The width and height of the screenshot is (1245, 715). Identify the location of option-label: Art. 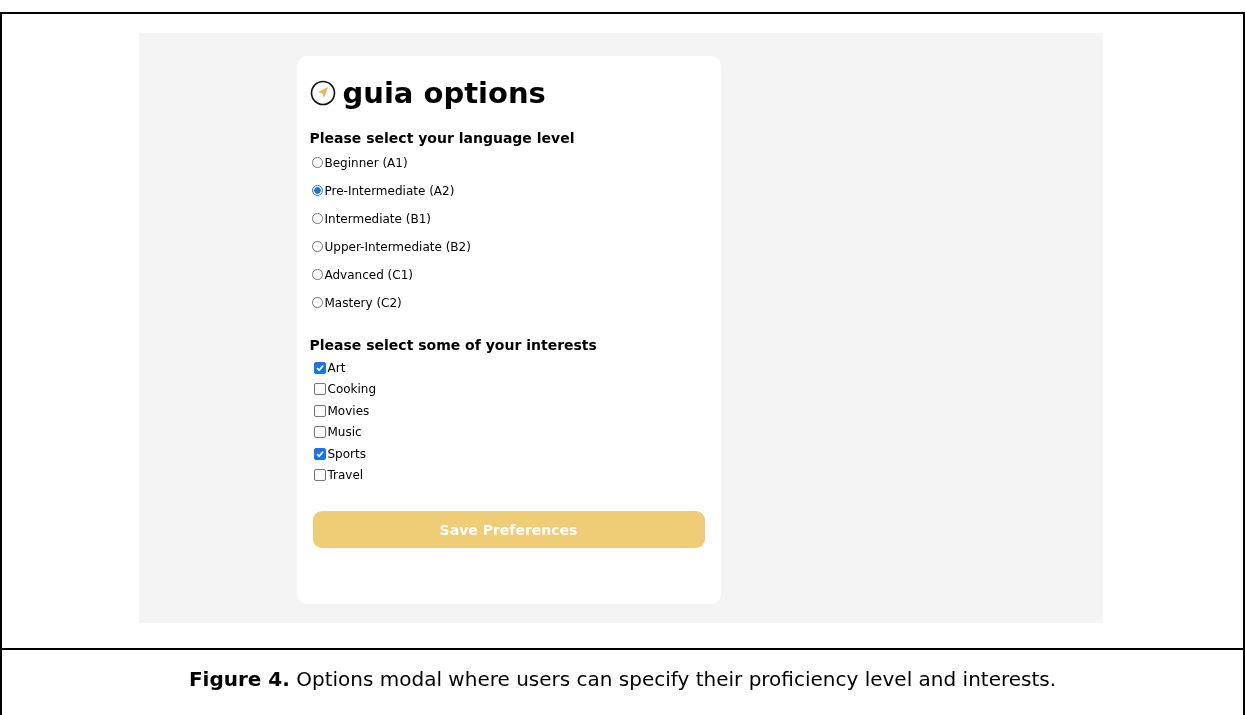
(336, 367).